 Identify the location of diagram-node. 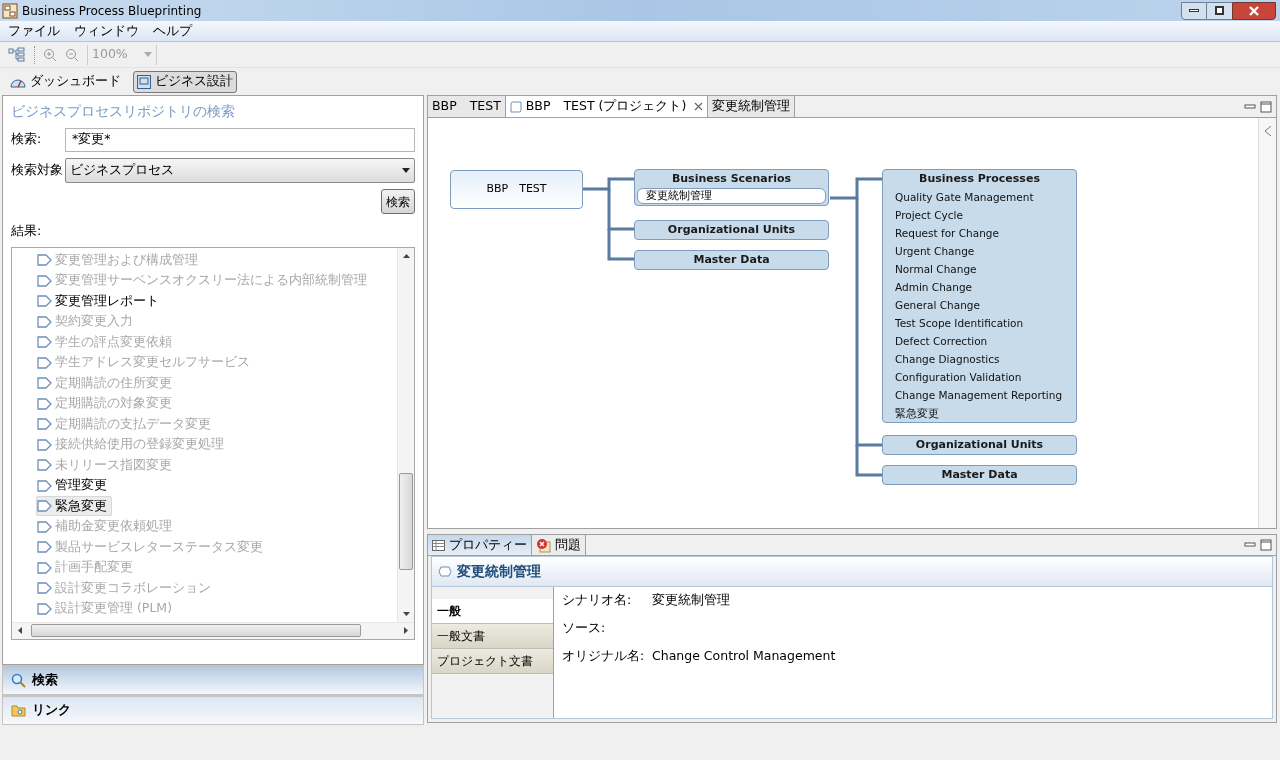
(979, 296).